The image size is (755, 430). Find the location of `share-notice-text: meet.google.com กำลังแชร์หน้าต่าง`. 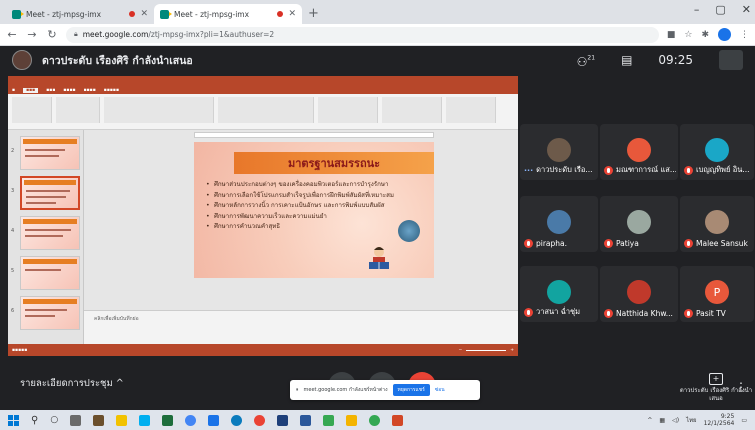

share-notice-text: meet.google.com กำลังแชร์หน้าต่าง is located at coordinates (345, 390).